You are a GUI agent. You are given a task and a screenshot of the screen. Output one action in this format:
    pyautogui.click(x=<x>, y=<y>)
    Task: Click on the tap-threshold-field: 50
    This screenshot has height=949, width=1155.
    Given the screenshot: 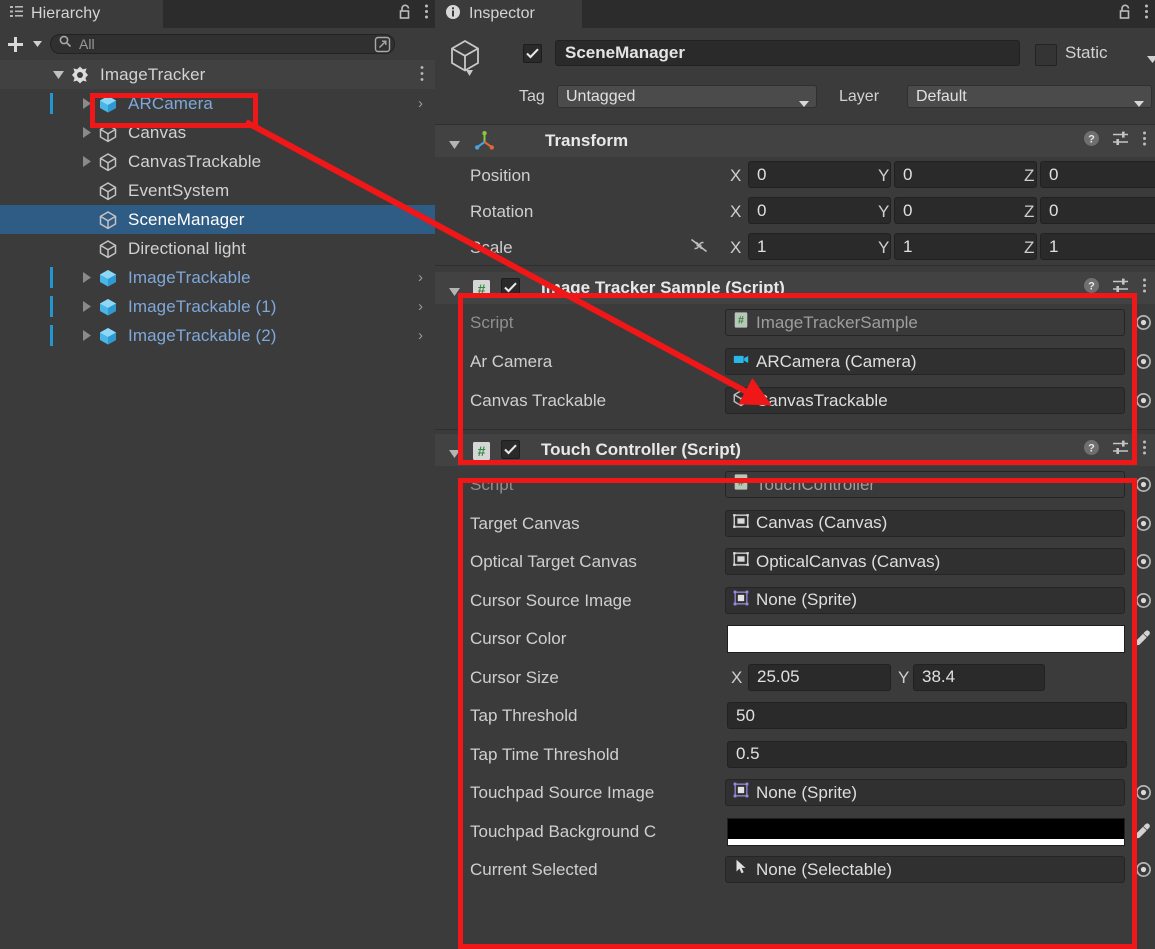 What is the action you would take?
    pyautogui.click(x=927, y=715)
    